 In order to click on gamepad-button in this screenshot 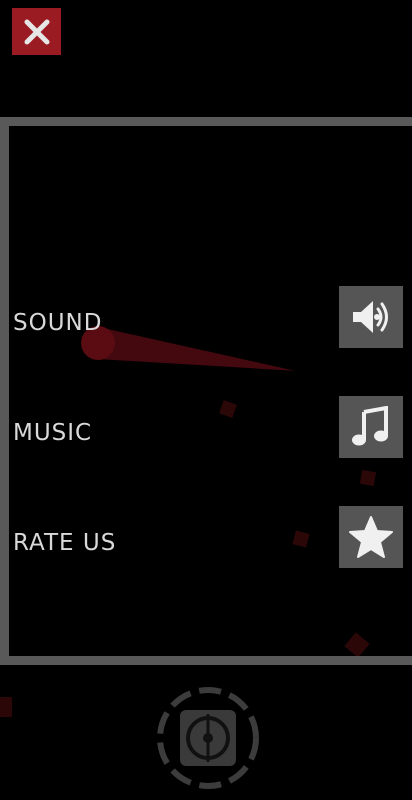, I will do `click(208, 738)`.